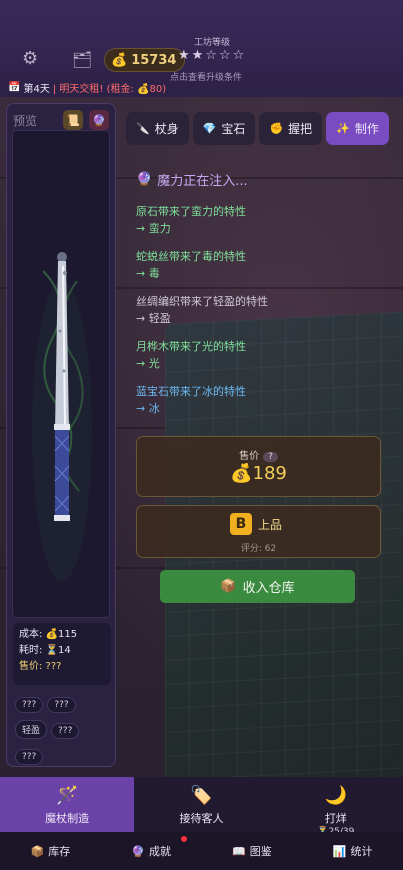  I want to click on grade-badge: B, so click(241, 524).